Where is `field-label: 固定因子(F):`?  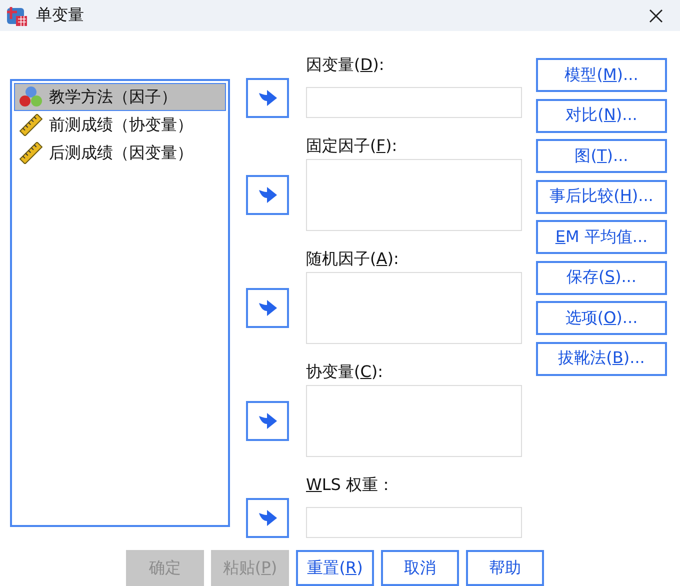
field-label: 固定因子(F): is located at coordinates (352, 146).